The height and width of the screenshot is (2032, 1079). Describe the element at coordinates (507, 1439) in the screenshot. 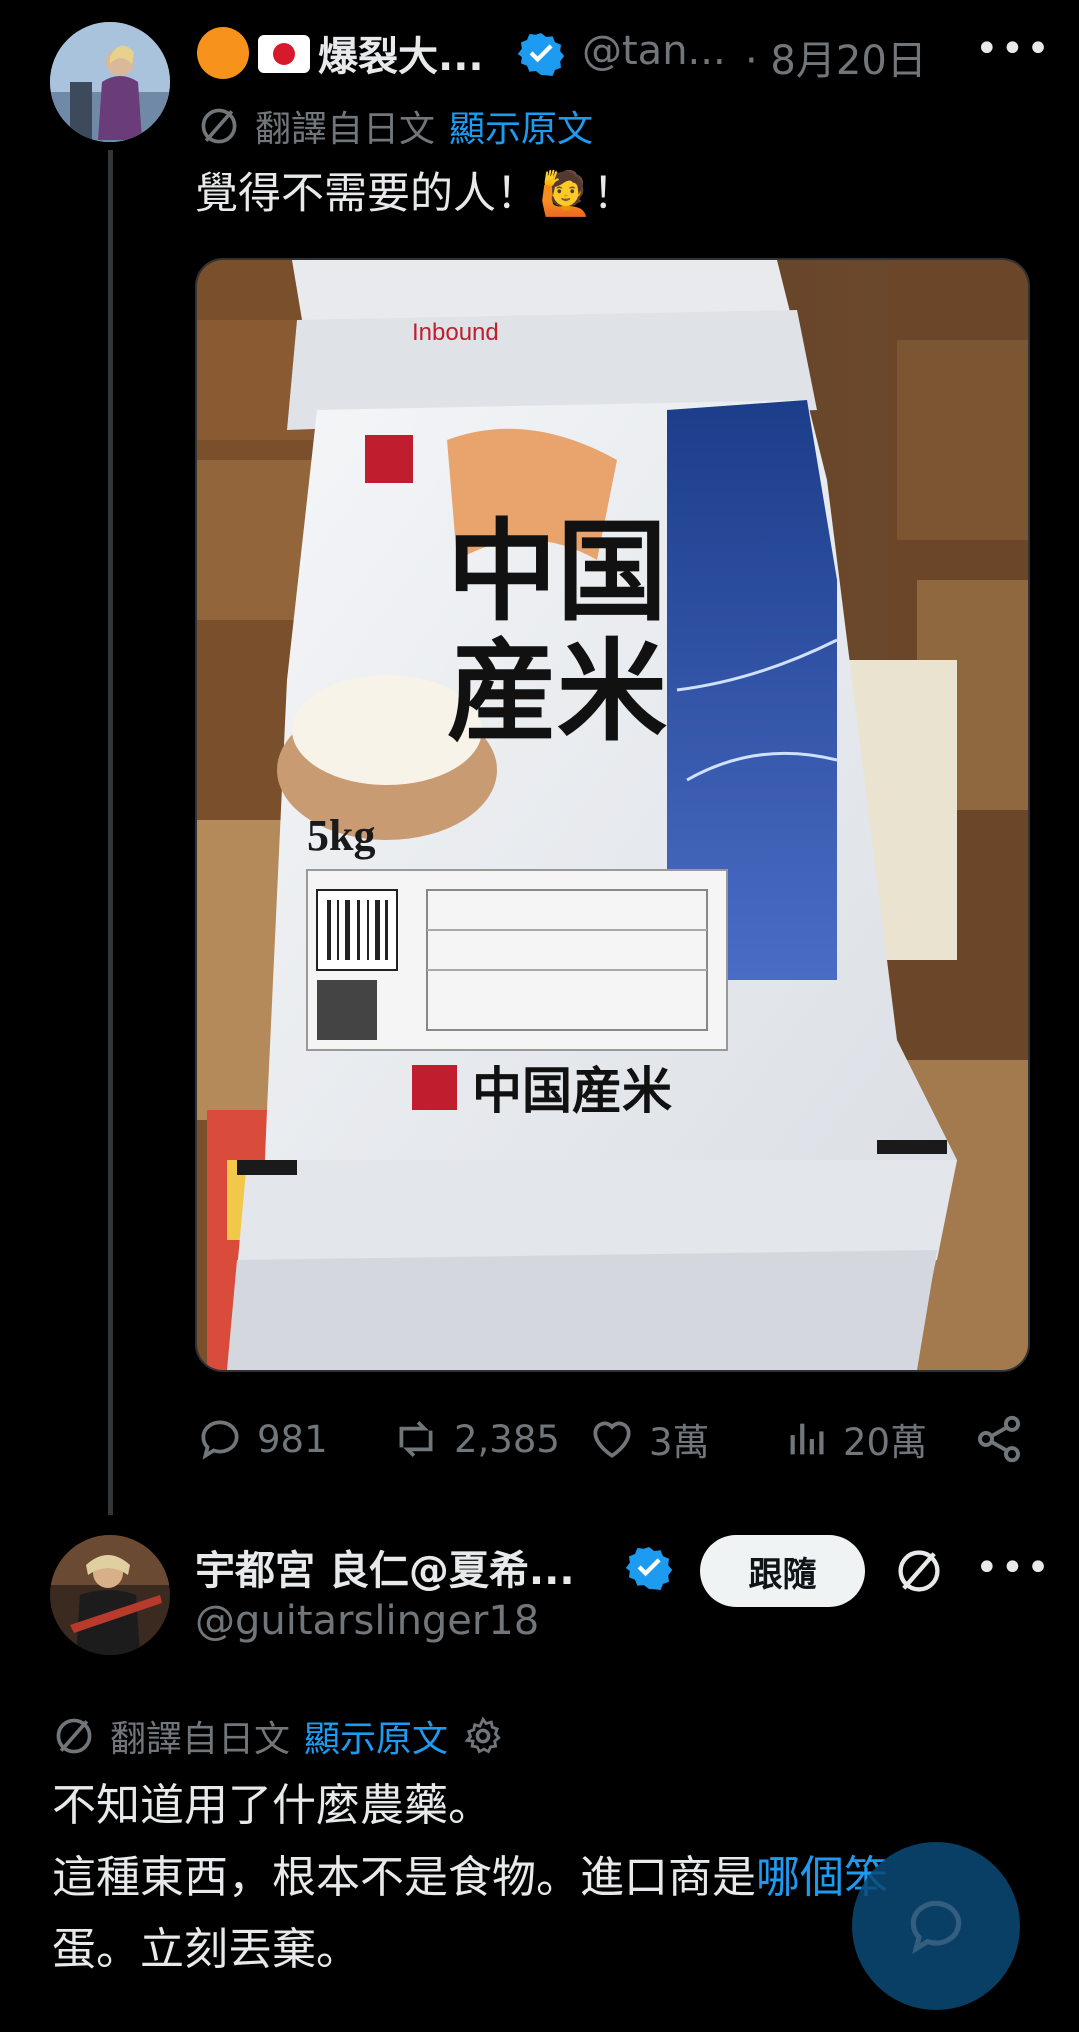

I see `retweet-count: 2,385` at that location.